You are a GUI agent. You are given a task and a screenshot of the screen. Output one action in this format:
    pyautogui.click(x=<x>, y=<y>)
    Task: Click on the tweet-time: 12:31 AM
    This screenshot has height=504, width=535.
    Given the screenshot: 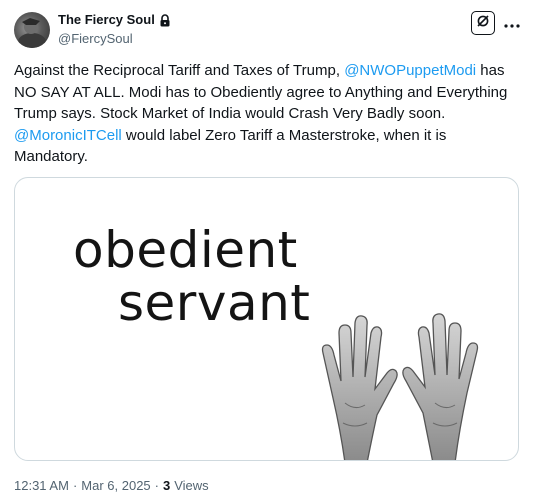 What is the action you would take?
    pyautogui.click(x=41, y=486)
    